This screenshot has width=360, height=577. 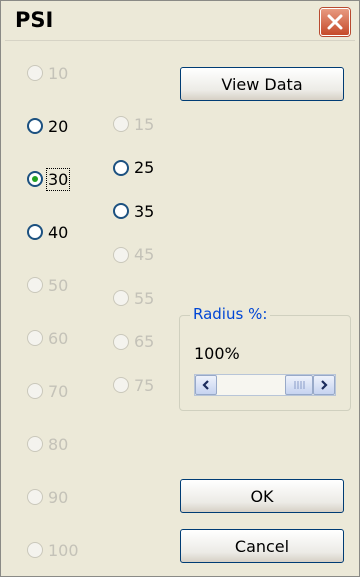 What do you see at coordinates (265, 358) in the screenshot?
I see `radius-group: Radius %: 100%` at bounding box center [265, 358].